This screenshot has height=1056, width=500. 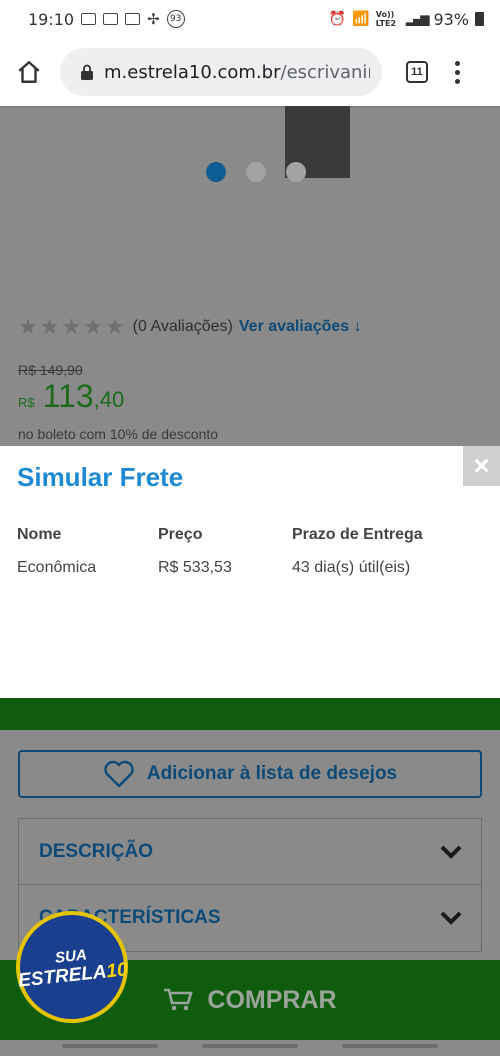 I want to click on boleto-discount-note: no boleto com 10% de desconto, so click(x=118, y=434).